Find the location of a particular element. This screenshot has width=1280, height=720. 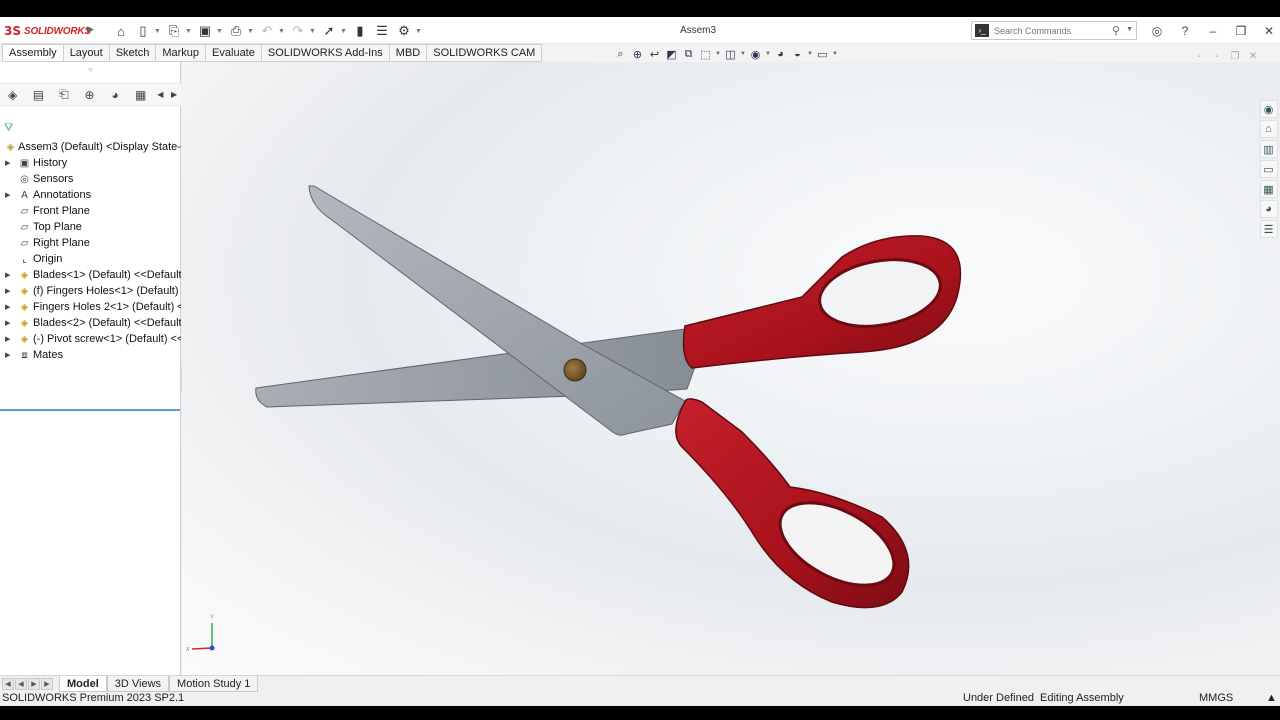

save-icon: ▣ is located at coordinates (205, 31).